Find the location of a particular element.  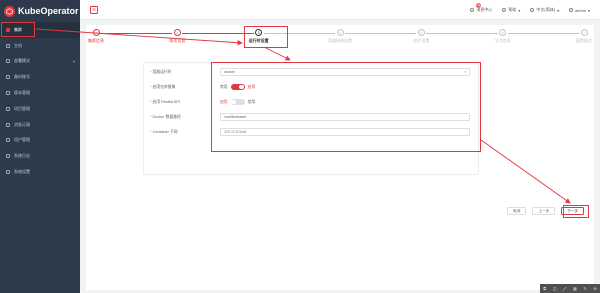

toolbar-tool-icon: ▦ is located at coordinates (575, 288).